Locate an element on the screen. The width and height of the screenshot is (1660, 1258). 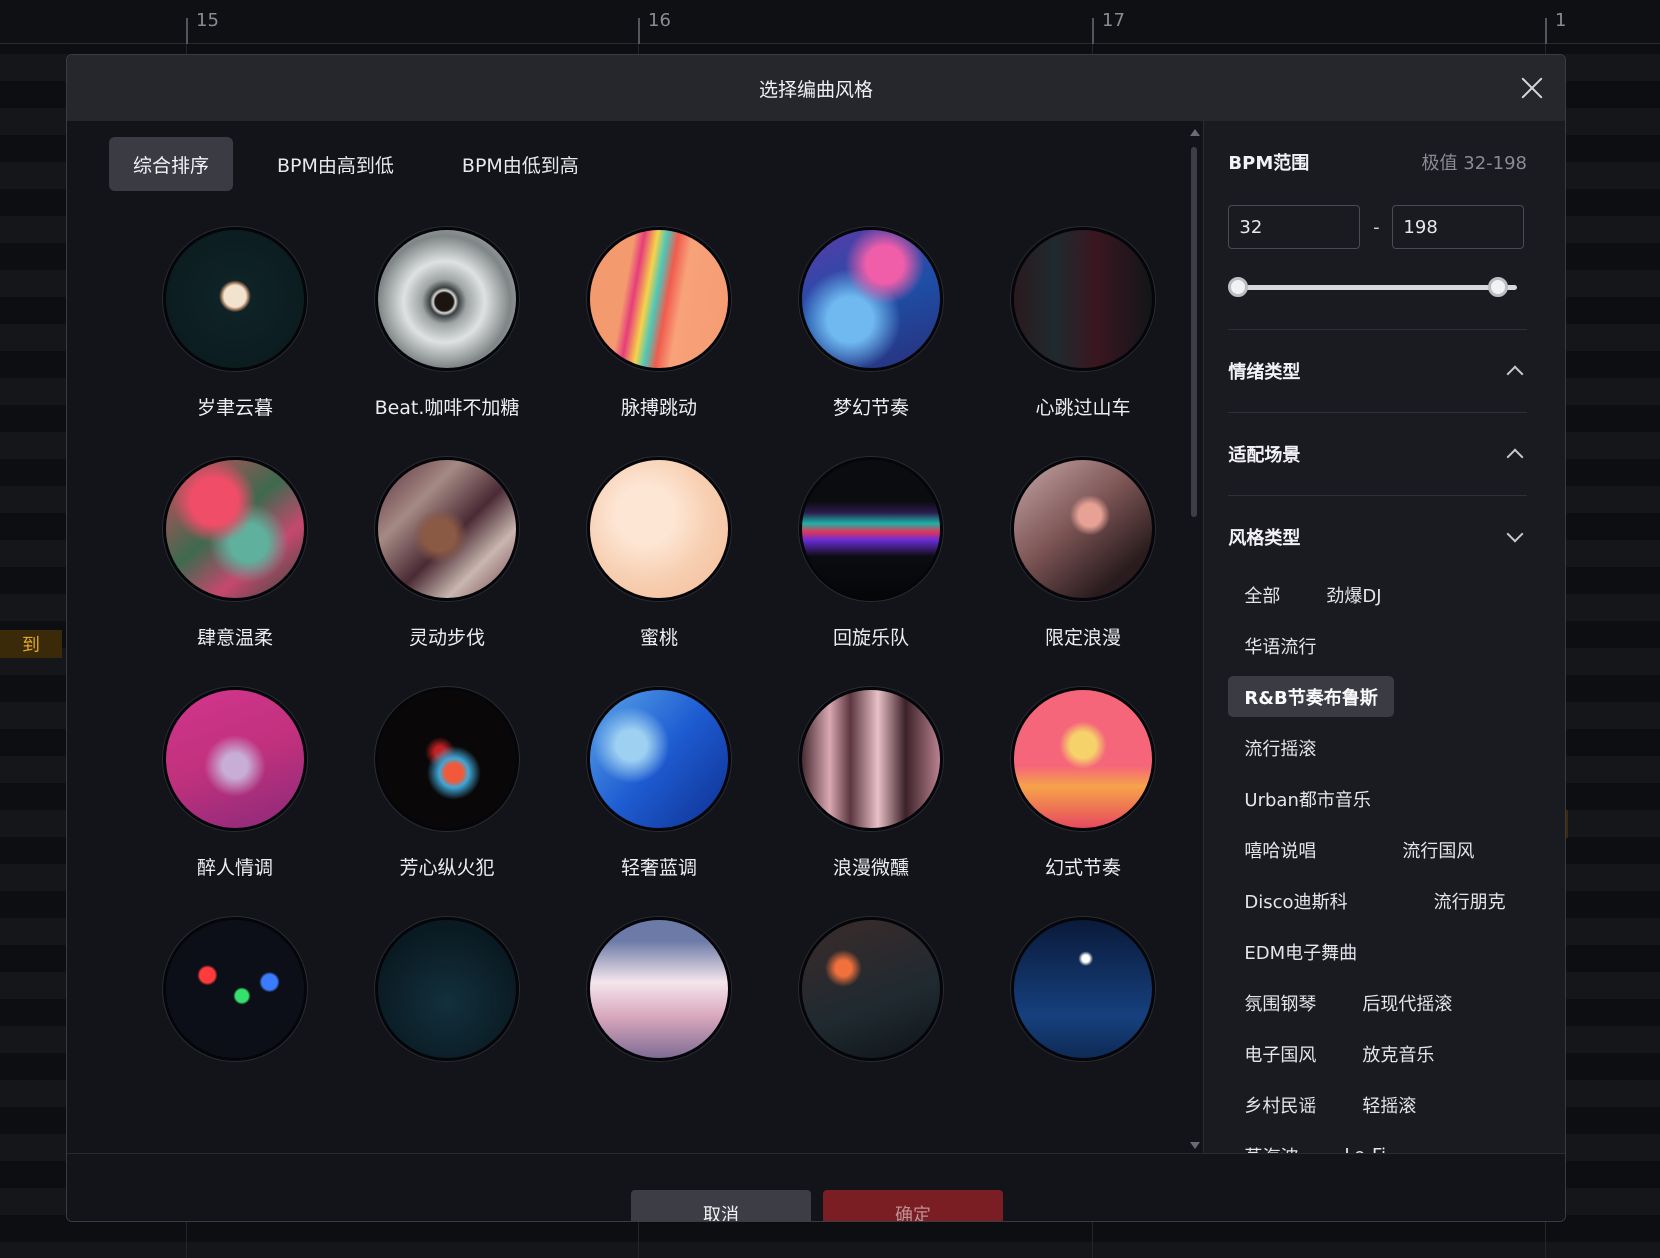
genre-tag: 电子国风 is located at coordinates (1280, 1053).